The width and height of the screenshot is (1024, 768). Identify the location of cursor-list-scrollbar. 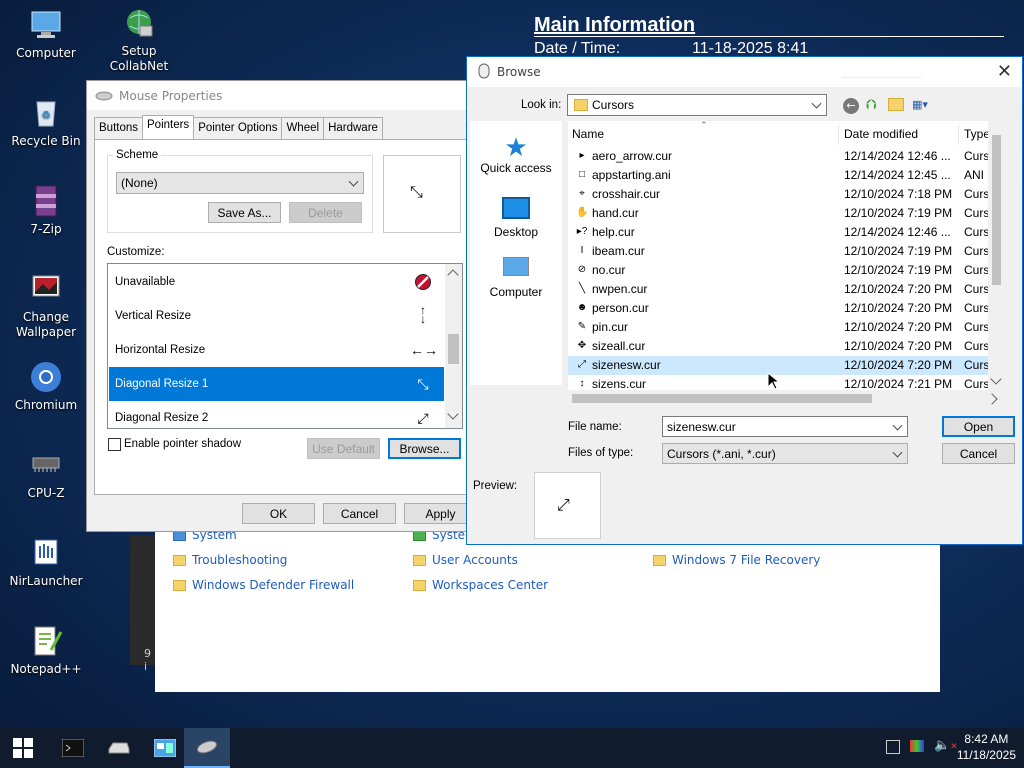
(453, 346).